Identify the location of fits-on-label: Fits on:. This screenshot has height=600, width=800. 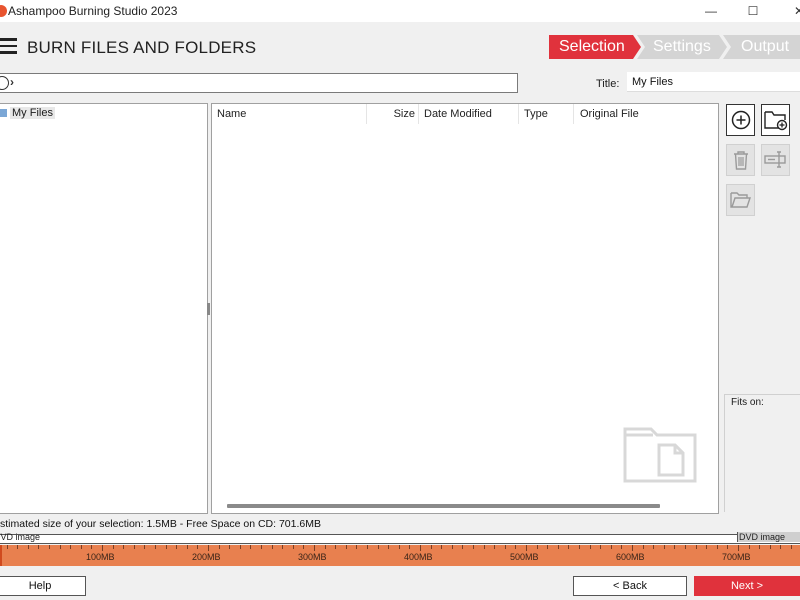
(747, 402).